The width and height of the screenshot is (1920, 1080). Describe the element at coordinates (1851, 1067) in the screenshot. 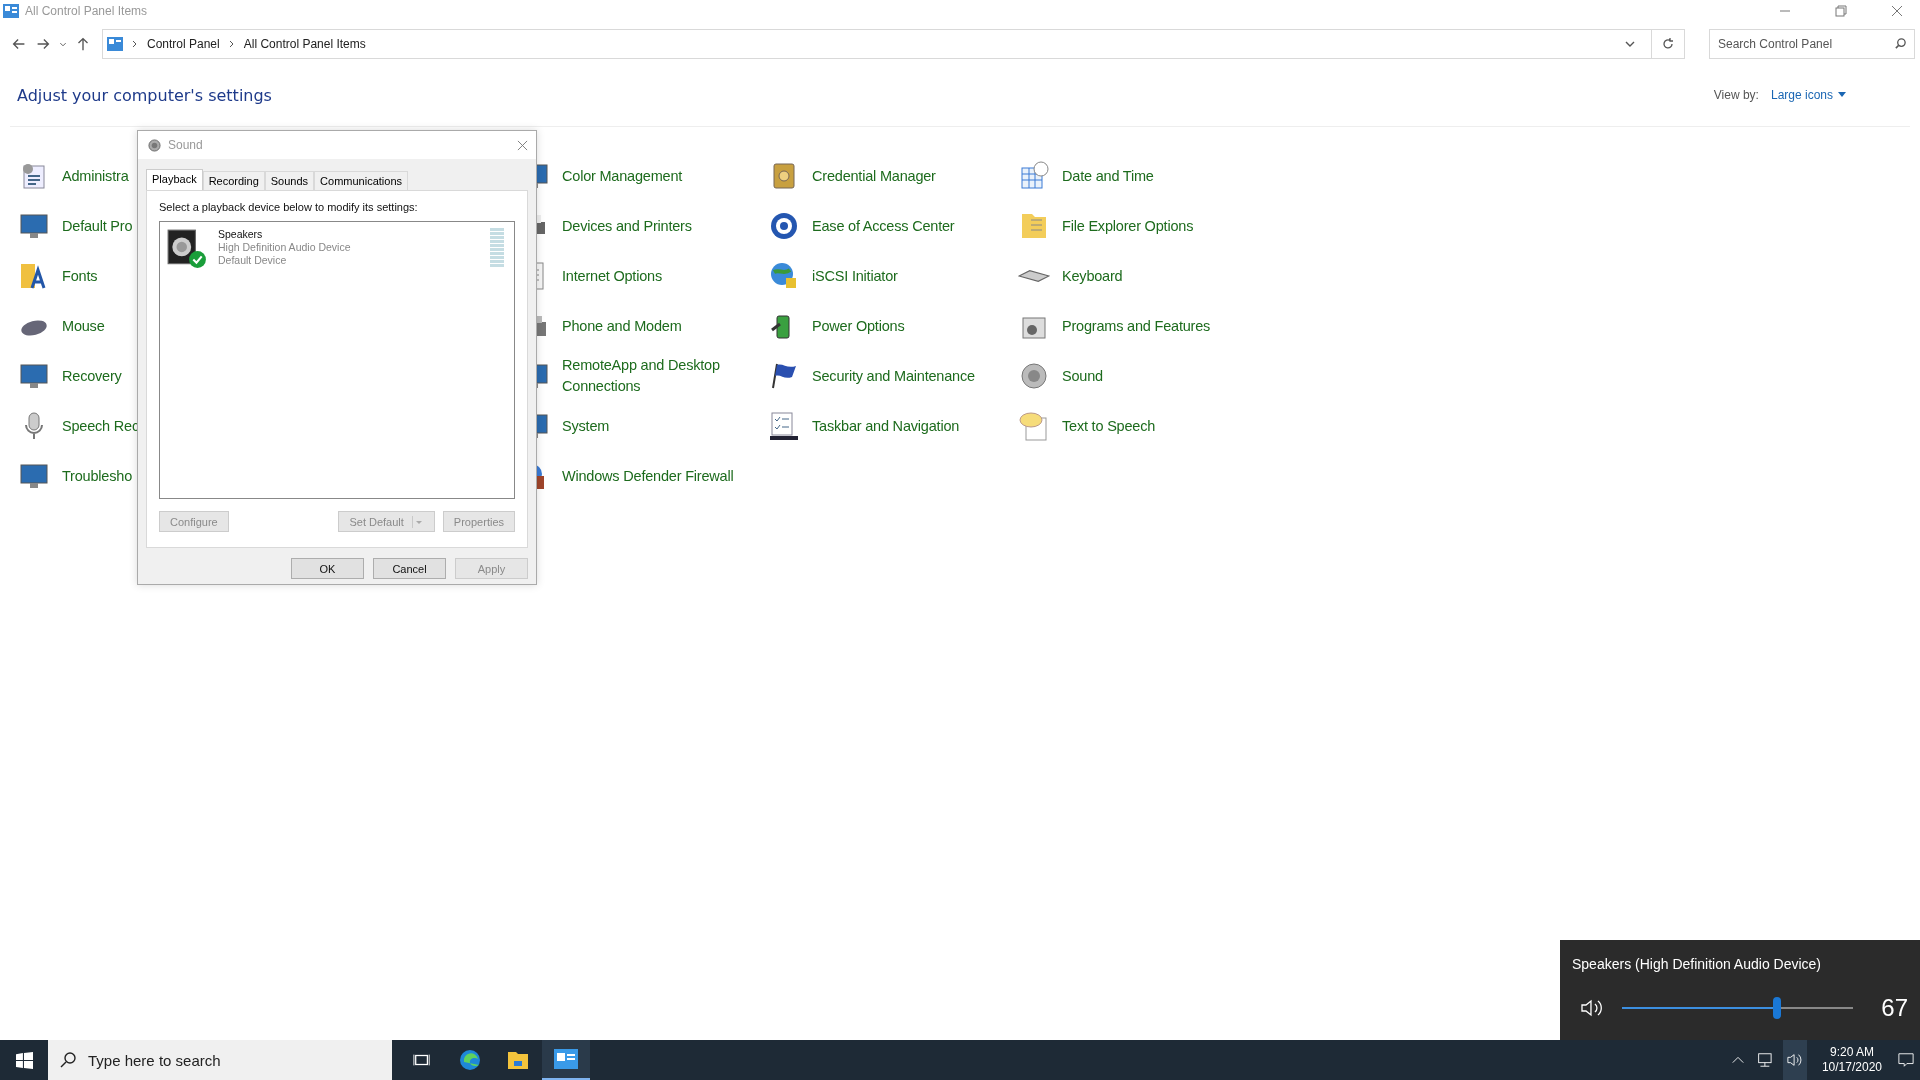

I see `clock-date: 10/17/2020` at that location.